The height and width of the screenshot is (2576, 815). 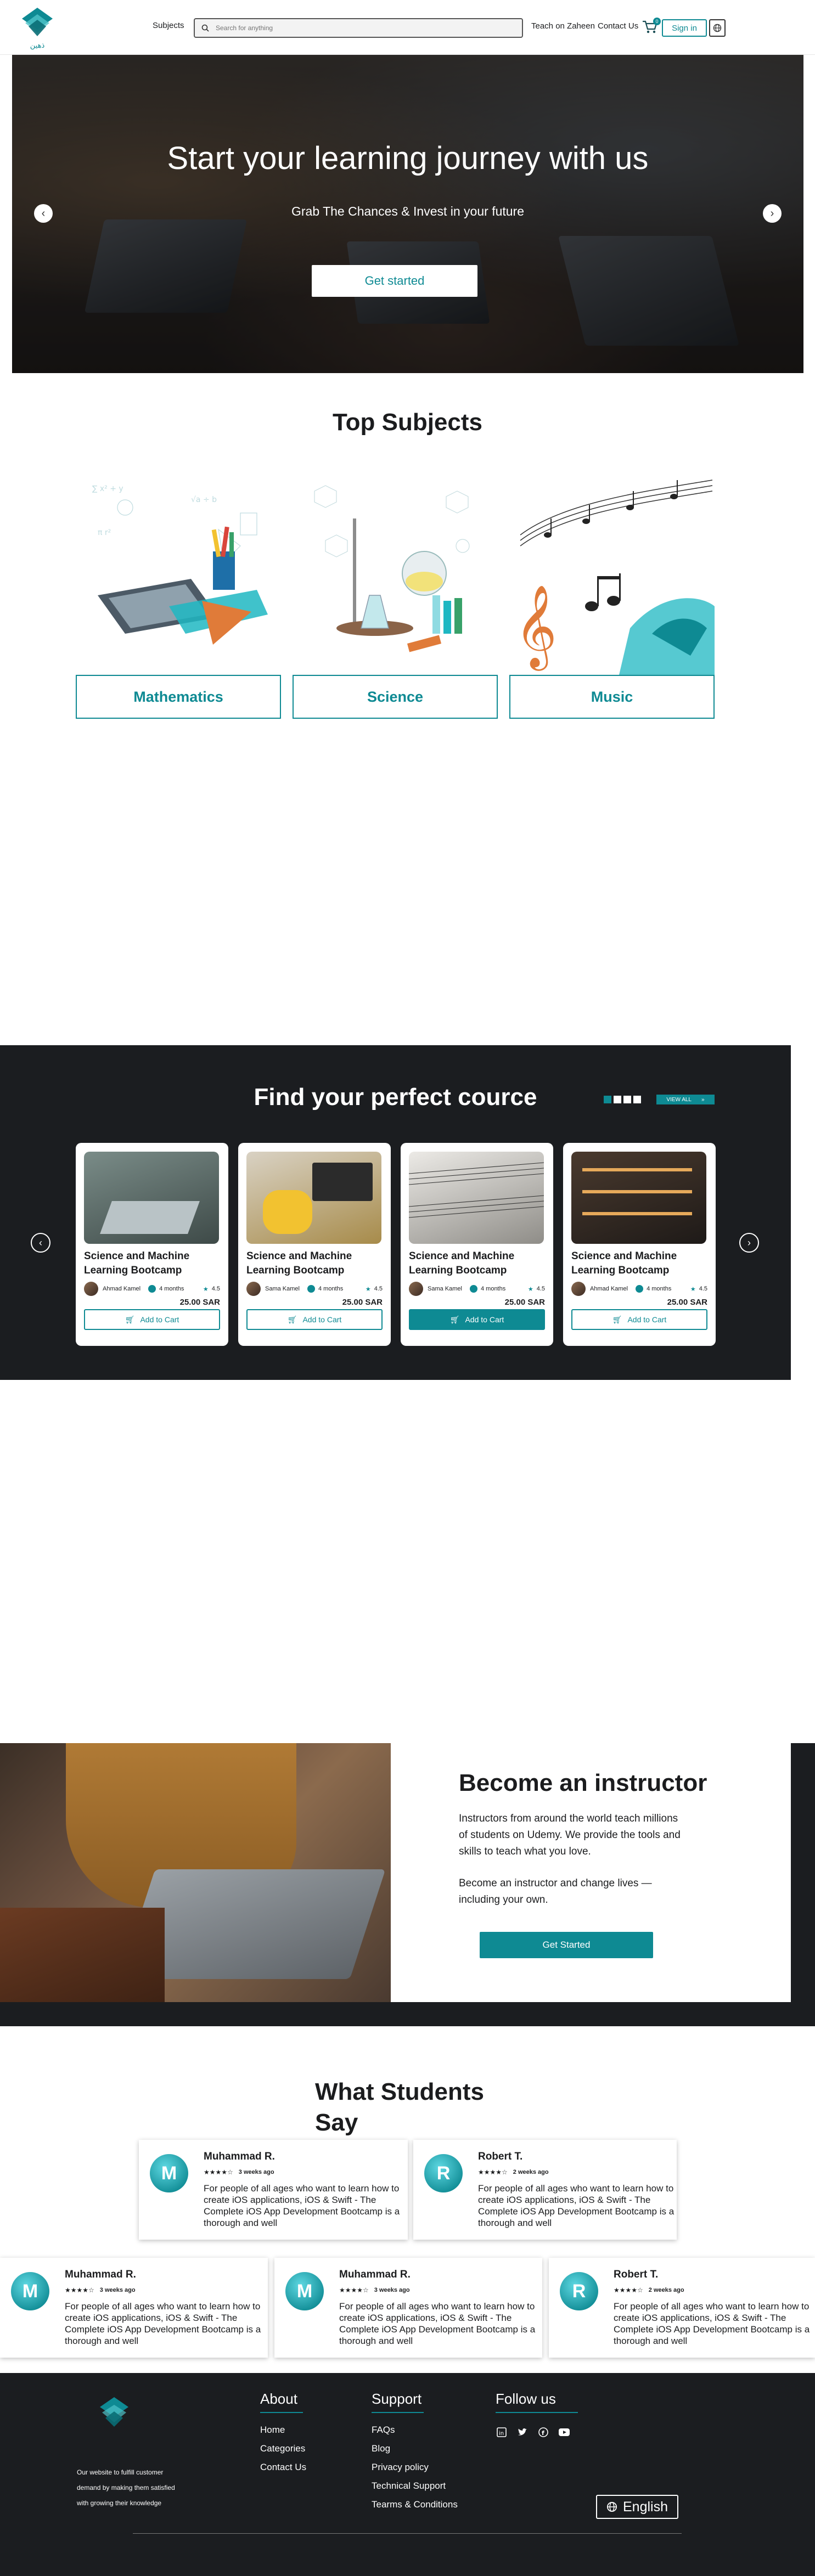 What do you see at coordinates (749, 1243) in the screenshot?
I see `courses-next-button: ›` at bounding box center [749, 1243].